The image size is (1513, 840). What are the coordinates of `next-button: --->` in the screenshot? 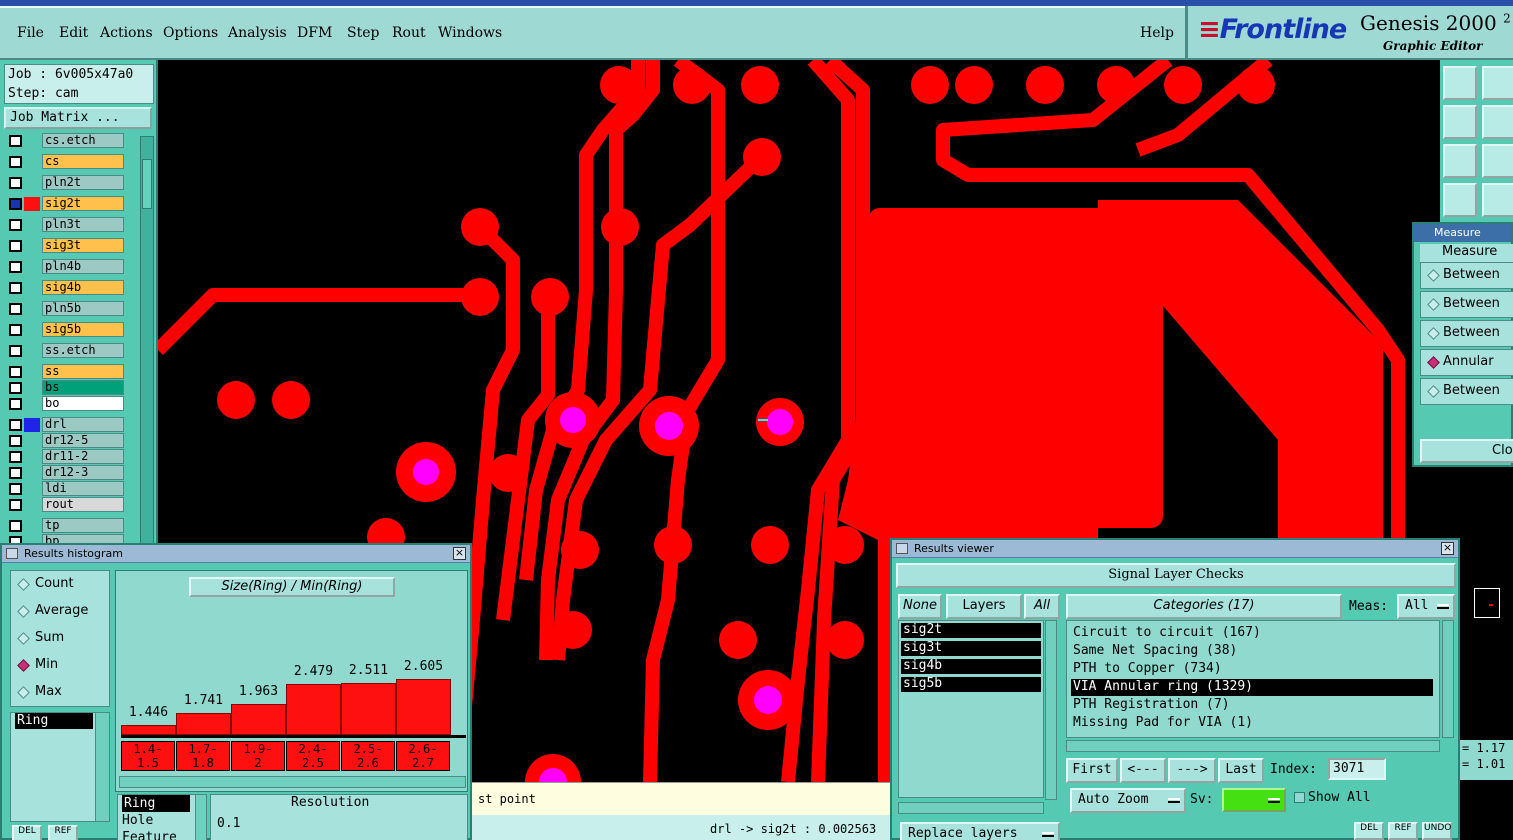 It's located at (1192, 770).